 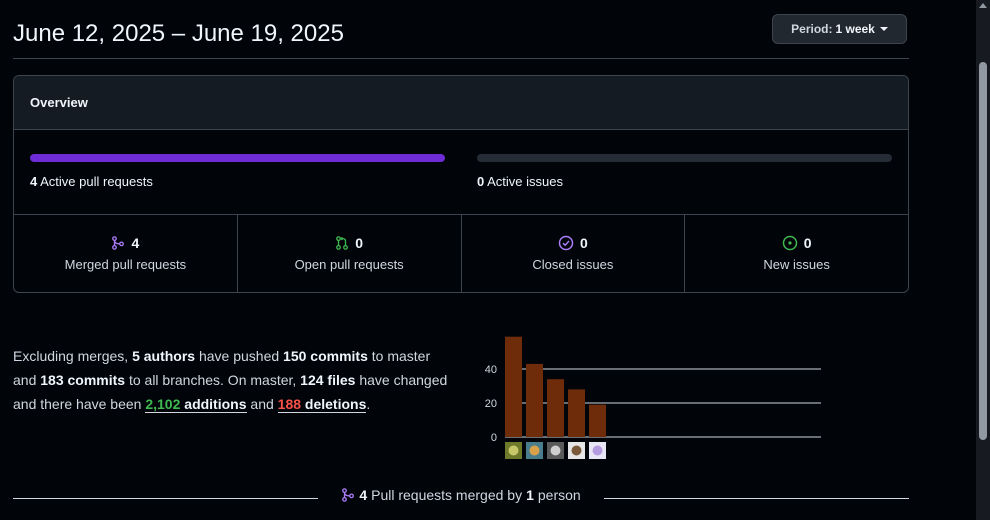 I want to click on merged-prs-section-header: 4 Pull requests merged by 1 person, so click(x=461, y=497).